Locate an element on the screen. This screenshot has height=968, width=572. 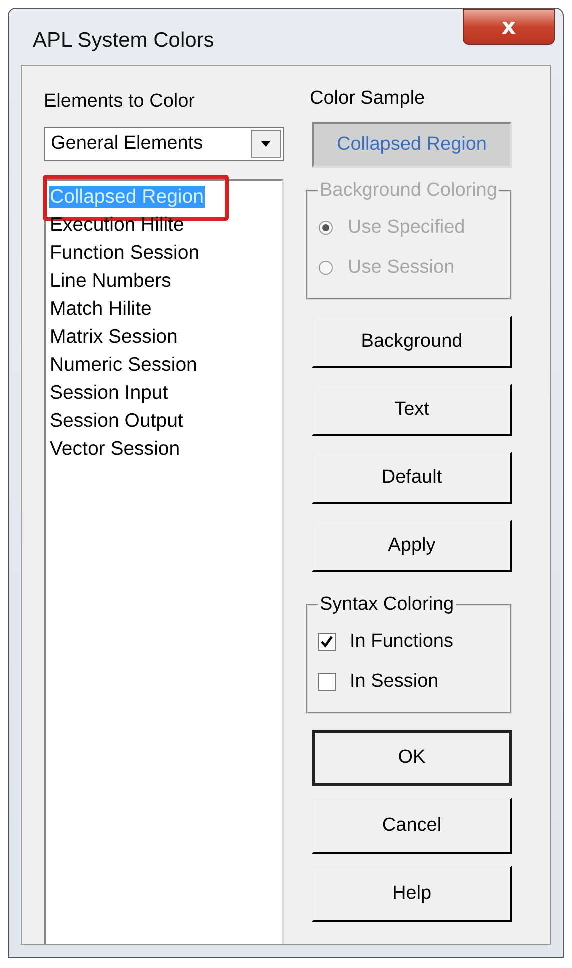
list-item: Match Hilite is located at coordinates (101, 309).